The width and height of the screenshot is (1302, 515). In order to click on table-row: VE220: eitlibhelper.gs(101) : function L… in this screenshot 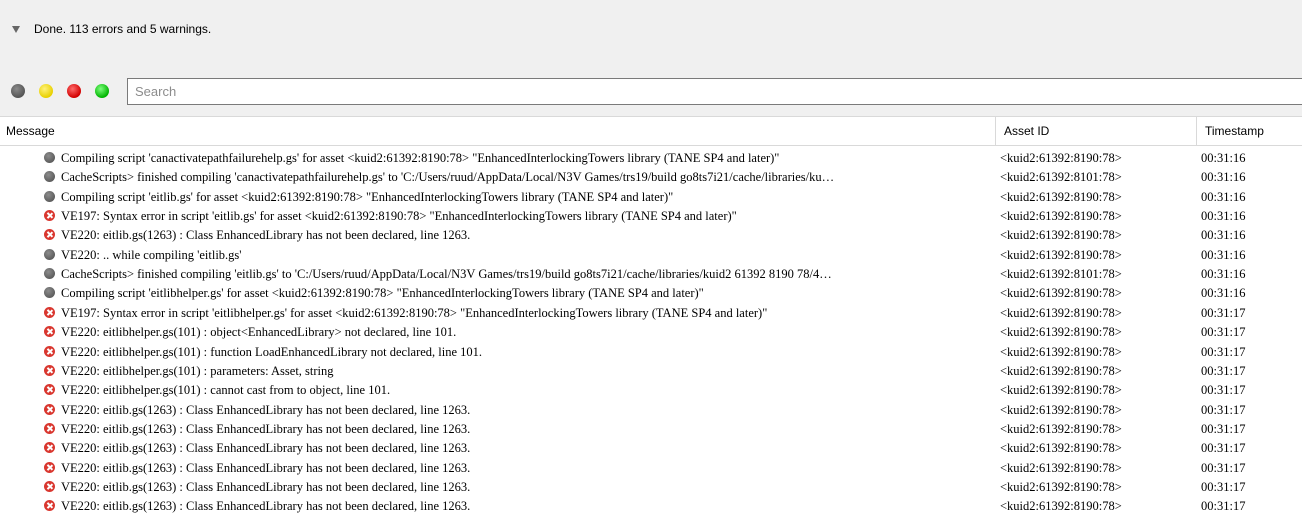, I will do `click(651, 352)`.